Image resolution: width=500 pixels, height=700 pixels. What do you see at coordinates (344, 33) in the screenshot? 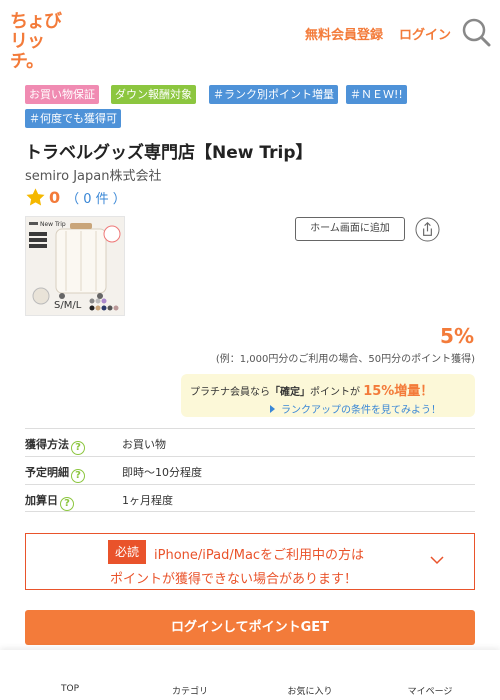
I see `register-link: 無料会員登録` at bounding box center [344, 33].